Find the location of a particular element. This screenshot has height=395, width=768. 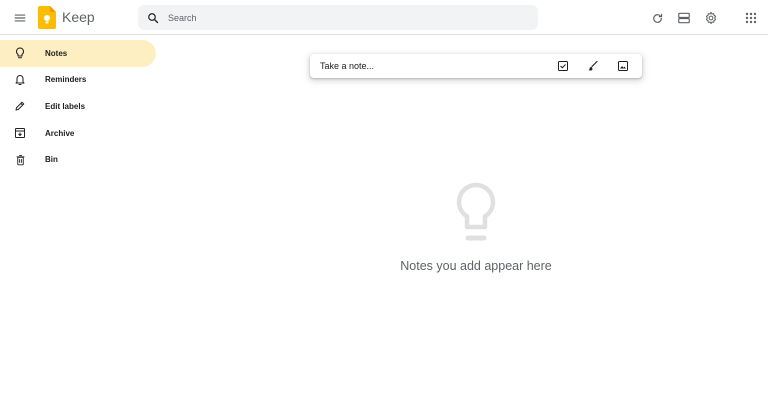

sidebar-item-edit-labels: Edit labels is located at coordinates (78, 106).